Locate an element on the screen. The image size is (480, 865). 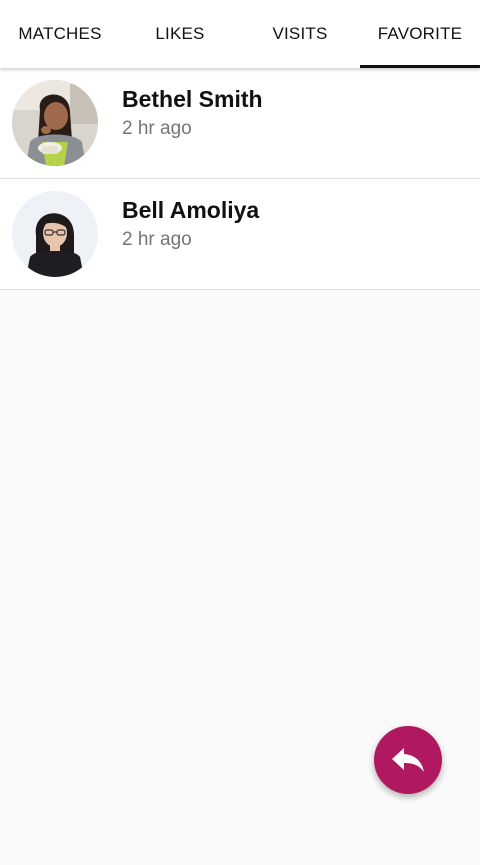
tab-visits: VISITS is located at coordinates (300, 34).